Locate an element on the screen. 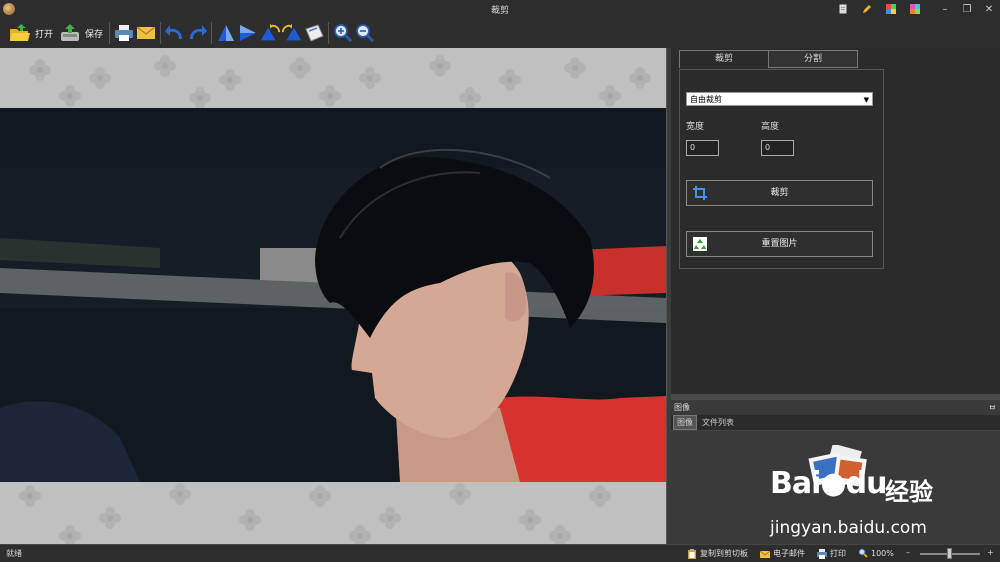 The height and width of the screenshot is (562, 1000). flip-vertical-button is located at coordinates (226, 33).